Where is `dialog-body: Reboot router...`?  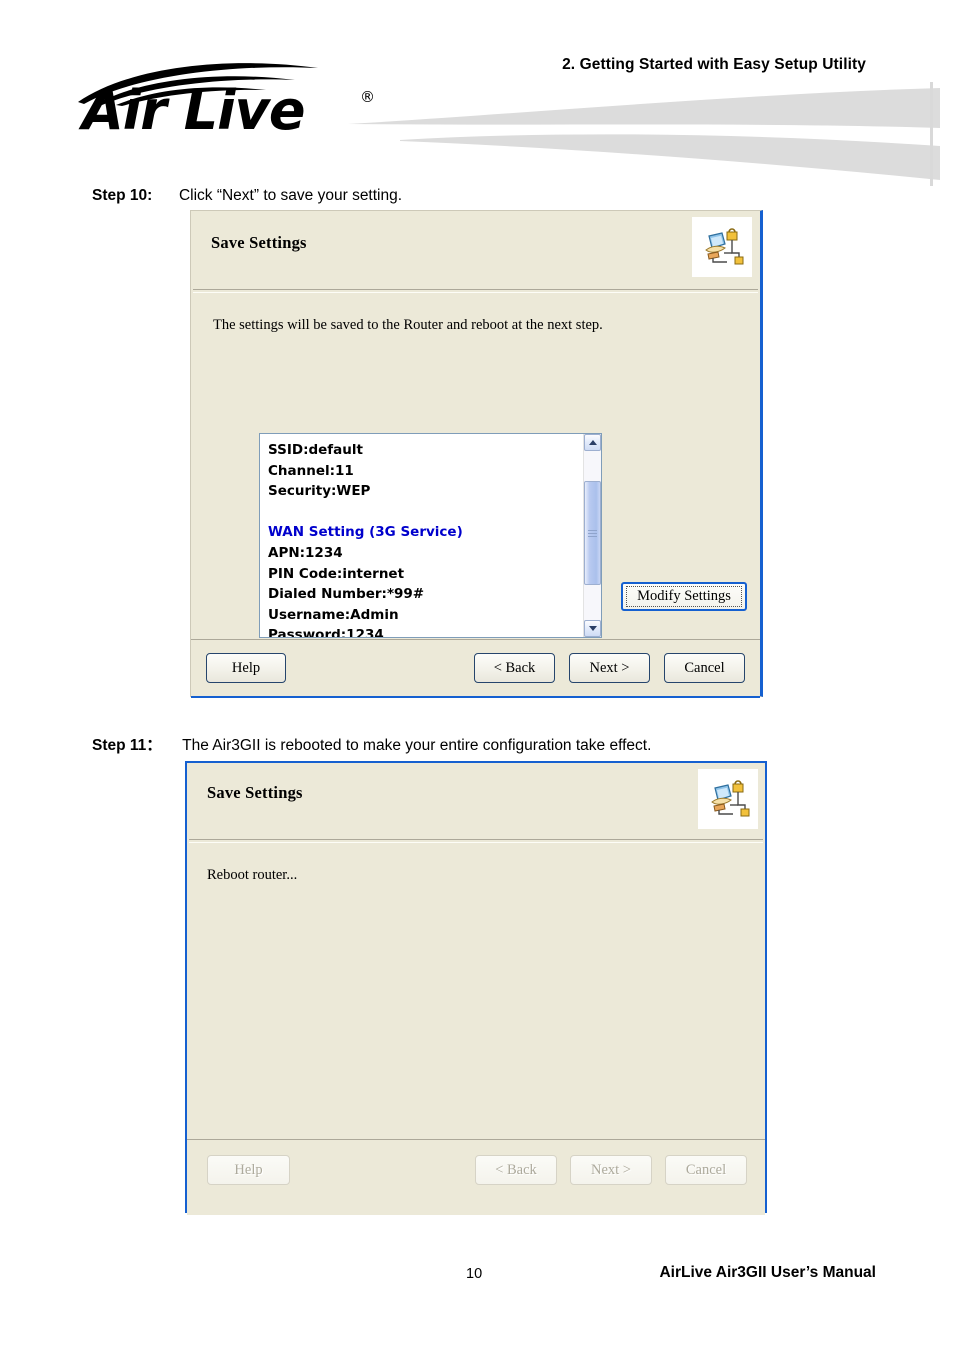
dialog-body: Reboot router... is located at coordinates (476, 991).